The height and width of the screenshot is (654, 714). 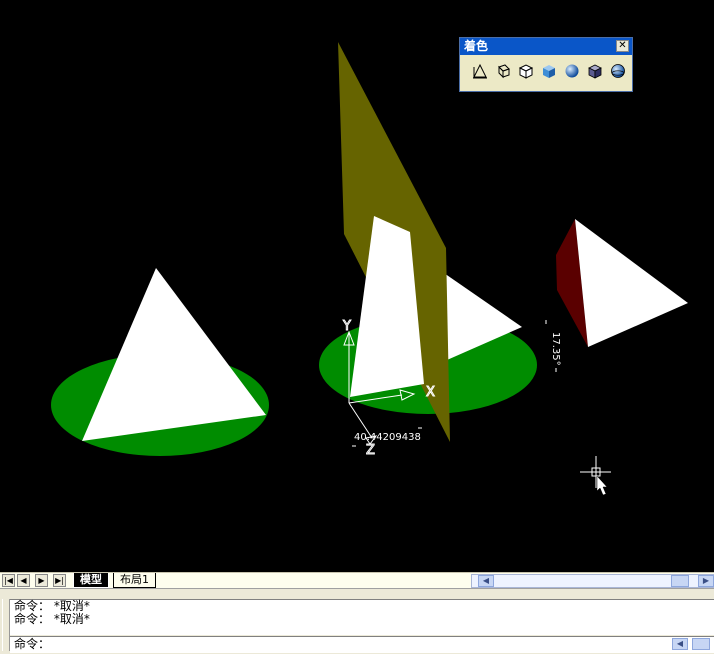 What do you see at coordinates (595, 472) in the screenshot?
I see `crosshair-cursor` at bounding box center [595, 472].